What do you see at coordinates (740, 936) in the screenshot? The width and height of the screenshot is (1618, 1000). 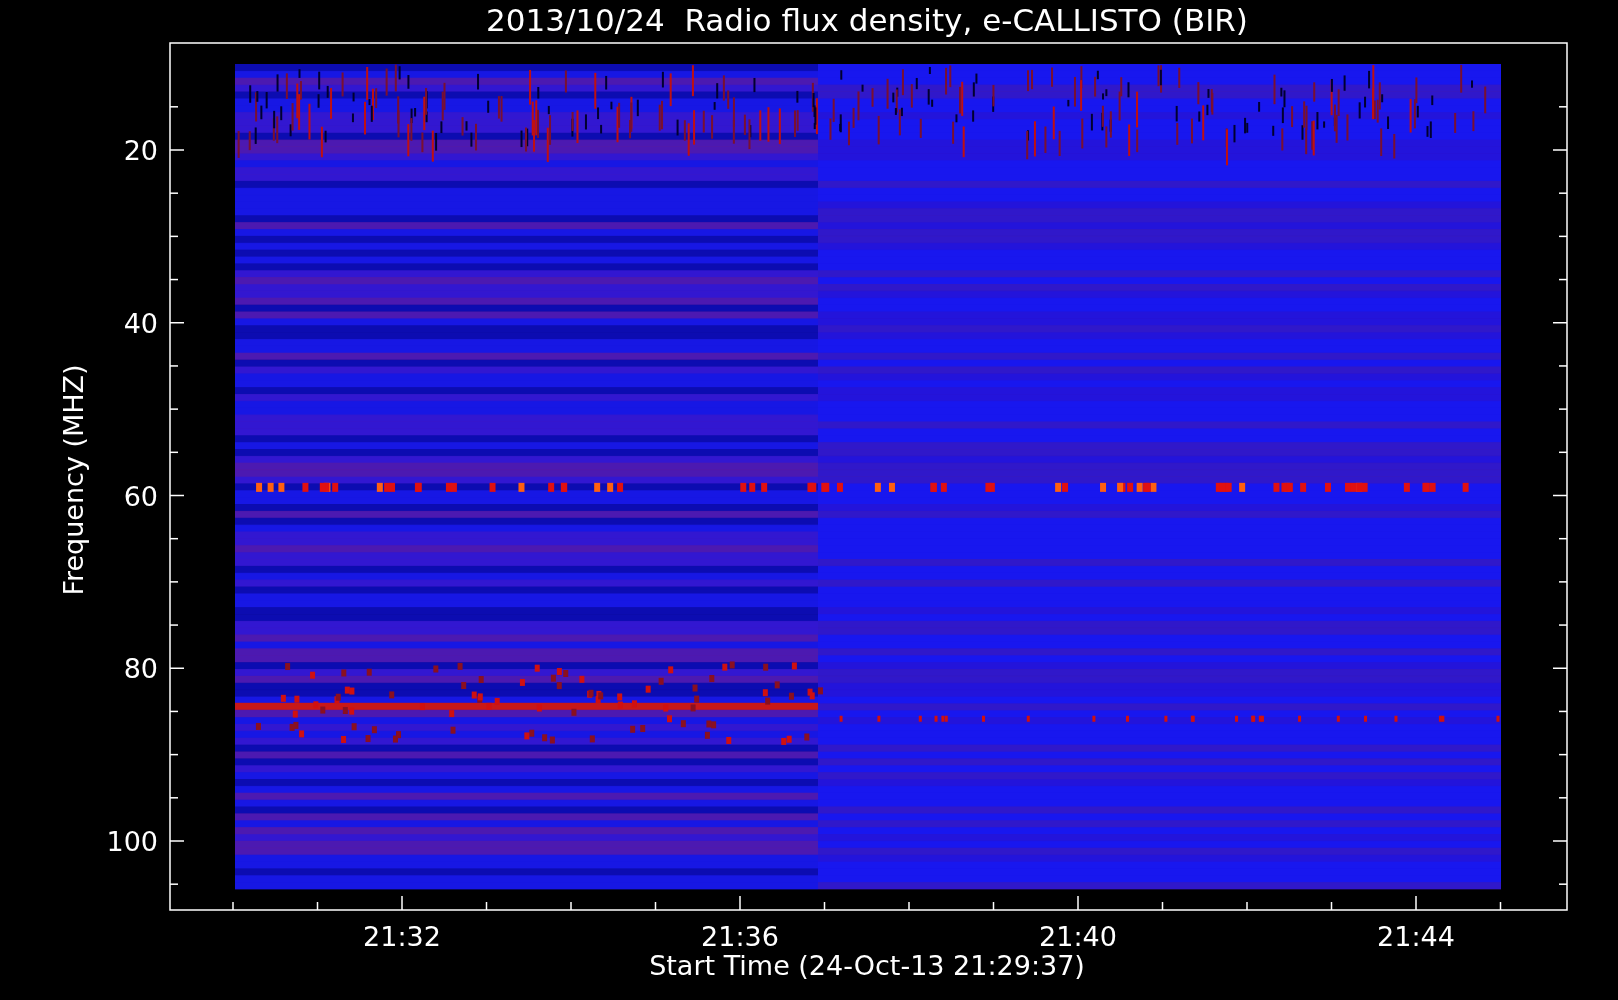 I see `tick-label: 21:36` at bounding box center [740, 936].